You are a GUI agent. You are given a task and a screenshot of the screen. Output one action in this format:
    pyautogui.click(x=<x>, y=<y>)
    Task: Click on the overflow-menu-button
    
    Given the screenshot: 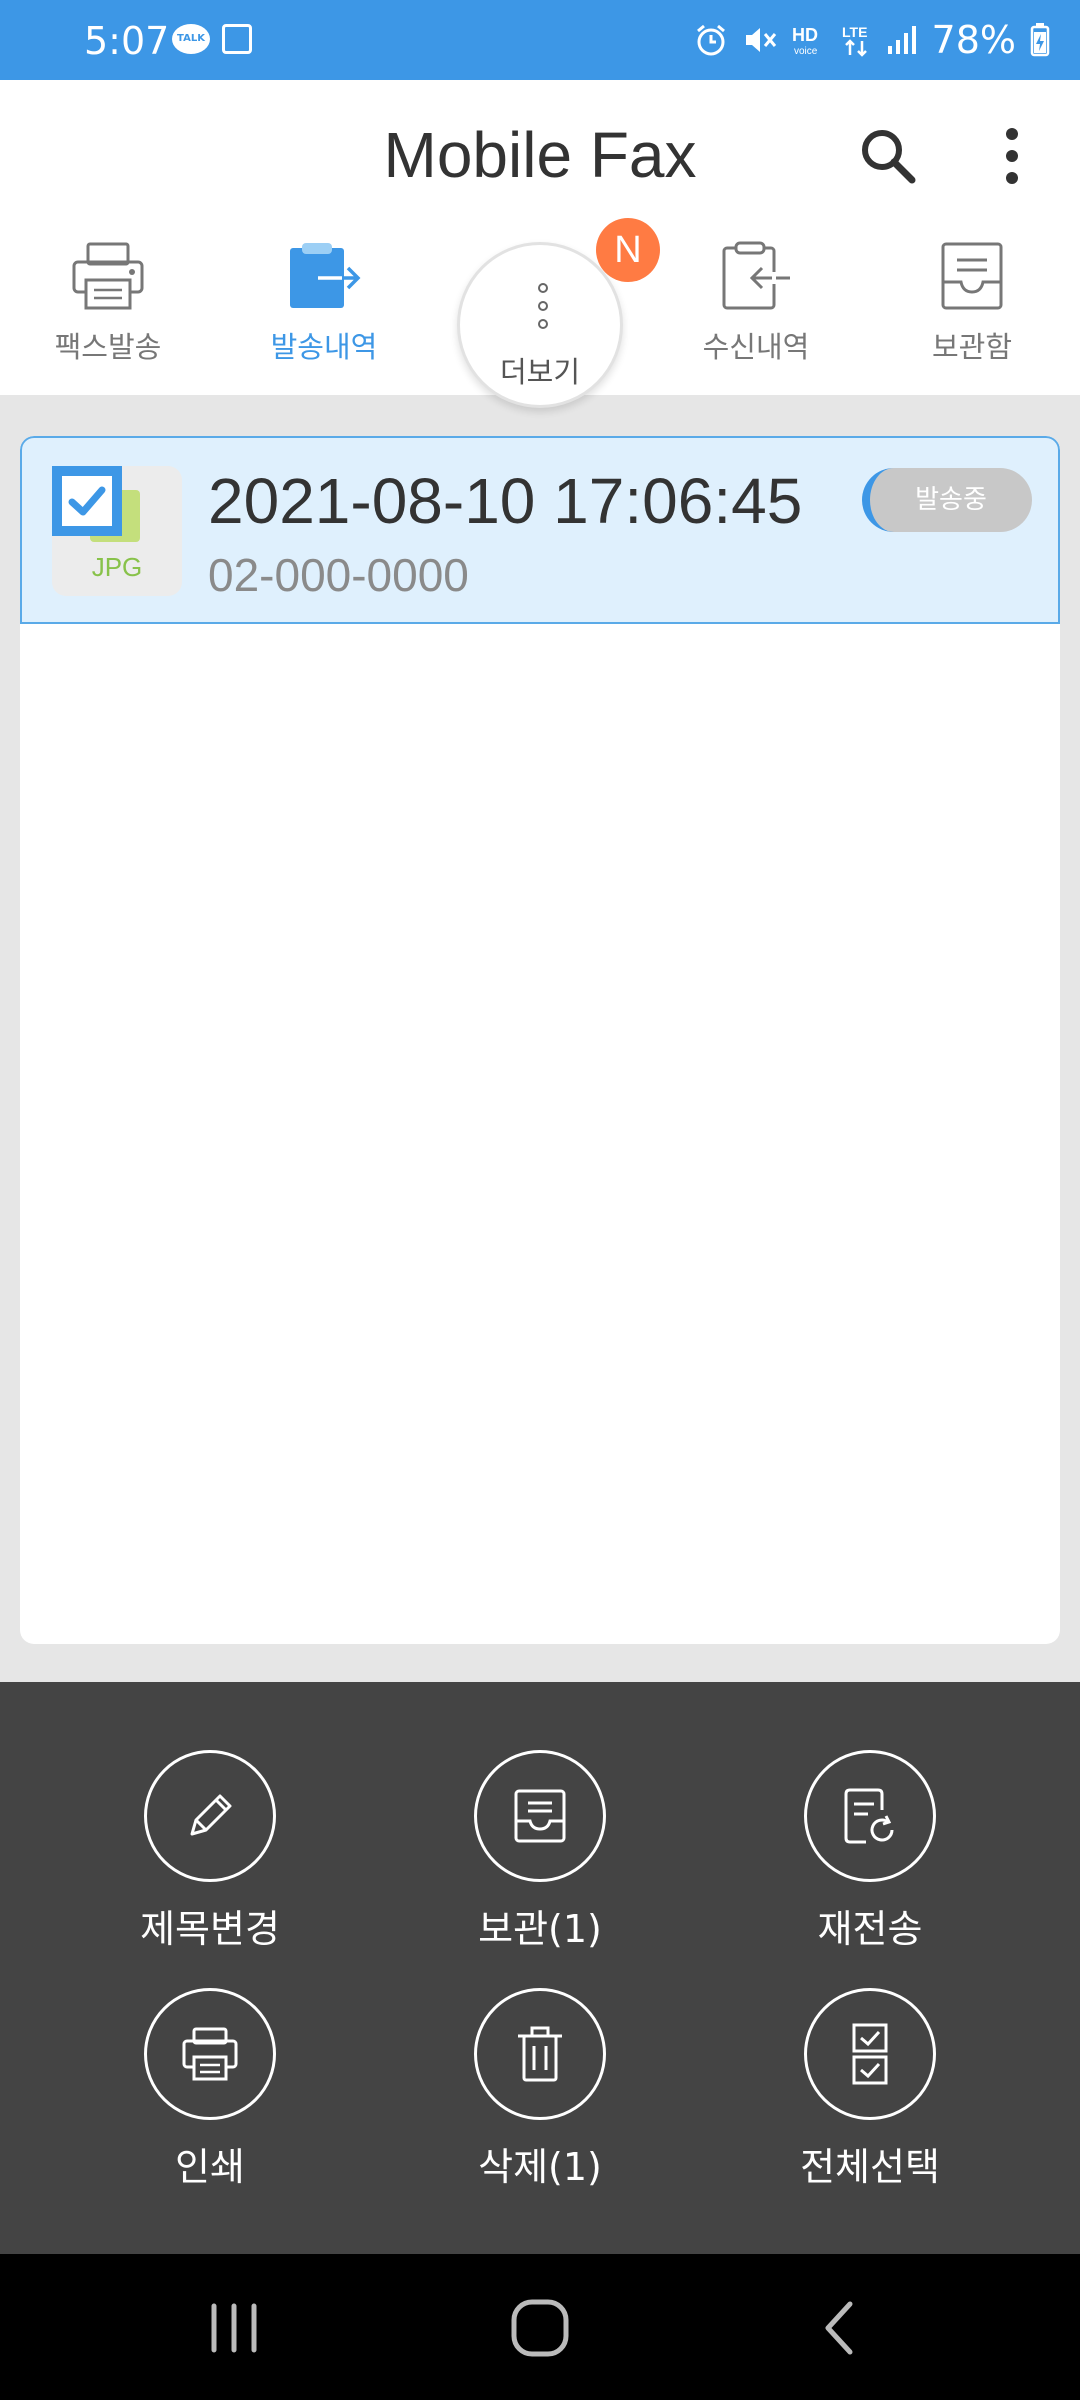 What is the action you would take?
    pyautogui.click(x=1012, y=156)
    